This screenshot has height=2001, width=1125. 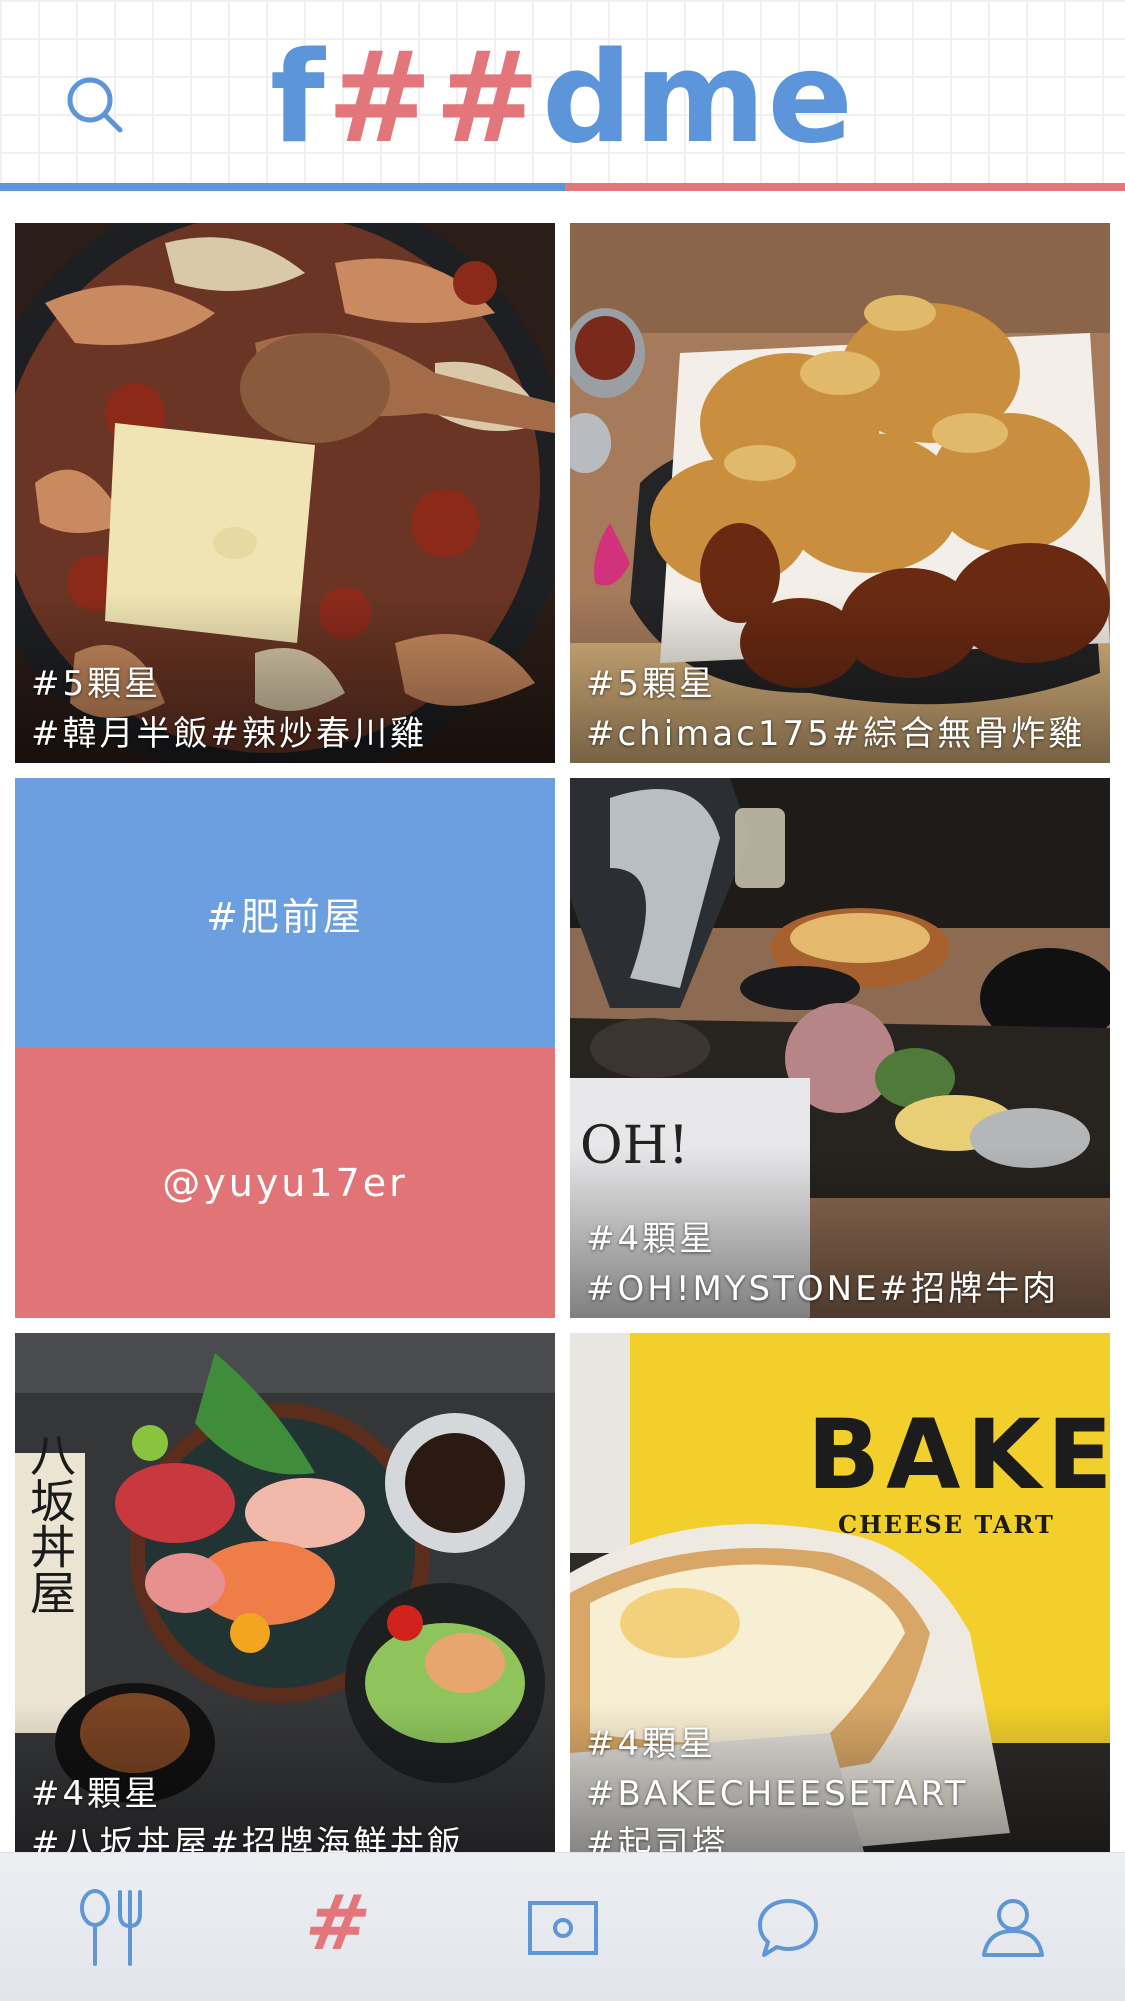 I want to click on post-tags: #chimac175#綜合無骨炸雞, so click(x=836, y=734).